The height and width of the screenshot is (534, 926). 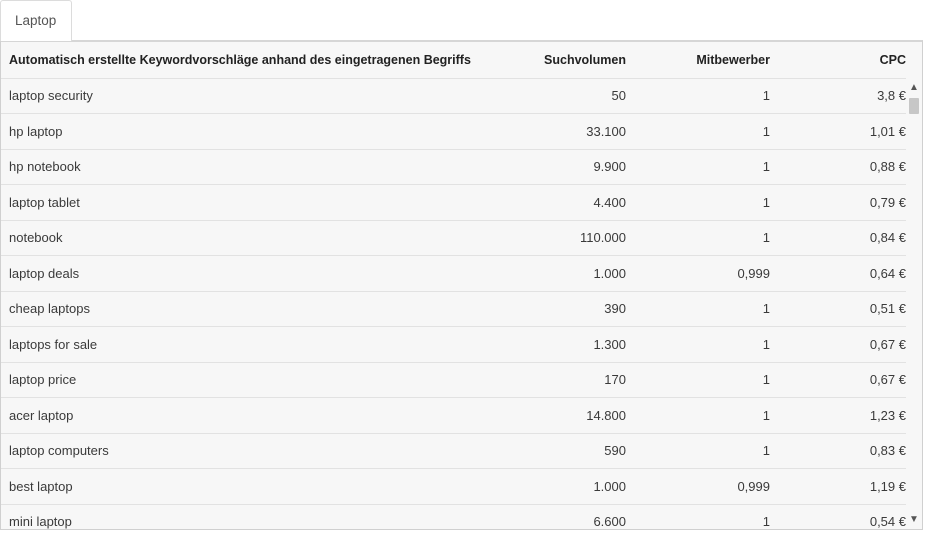 I want to click on scrollbar-thumb, so click(x=914, y=106).